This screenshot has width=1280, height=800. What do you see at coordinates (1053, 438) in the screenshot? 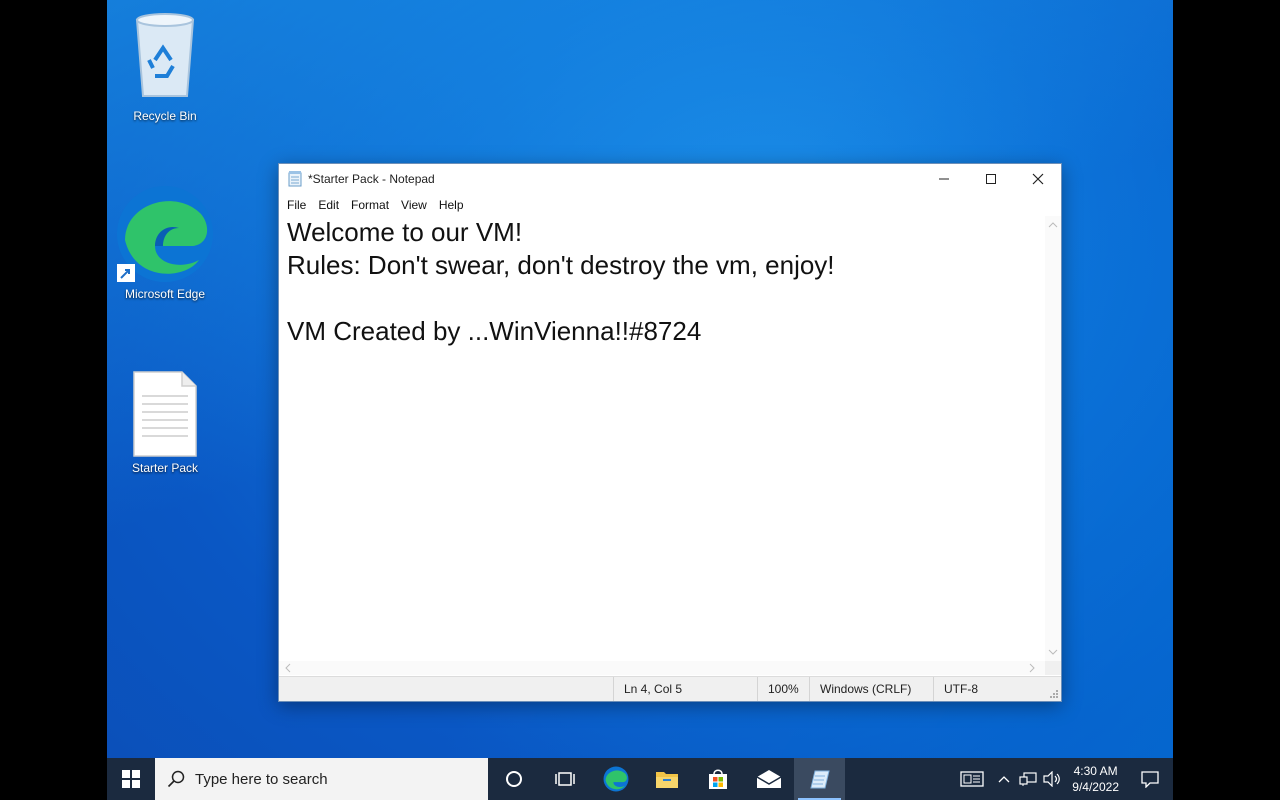
I see `vertical-scrollbar` at bounding box center [1053, 438].